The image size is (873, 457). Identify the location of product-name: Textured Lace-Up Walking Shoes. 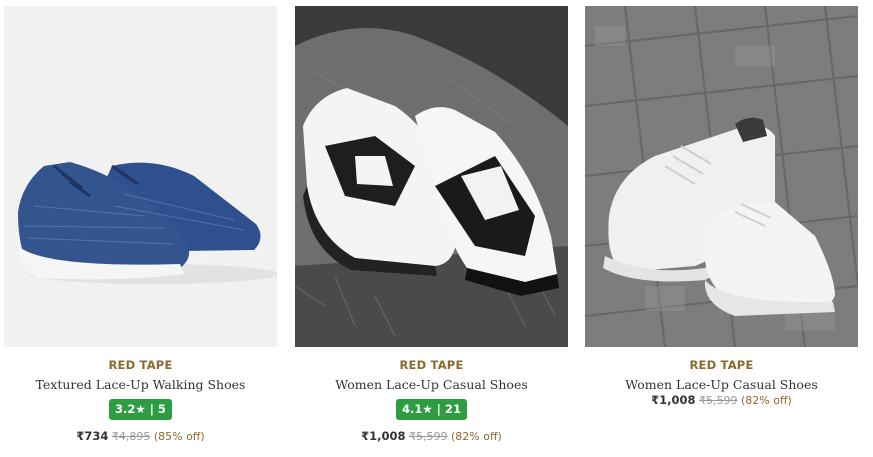
(140, 384).